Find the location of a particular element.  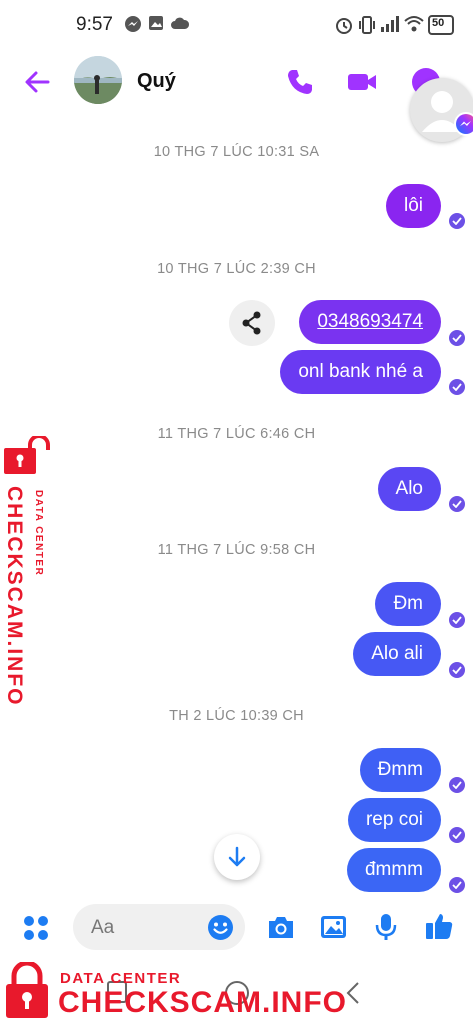

signal-icon is located at coordinates (390, 24).